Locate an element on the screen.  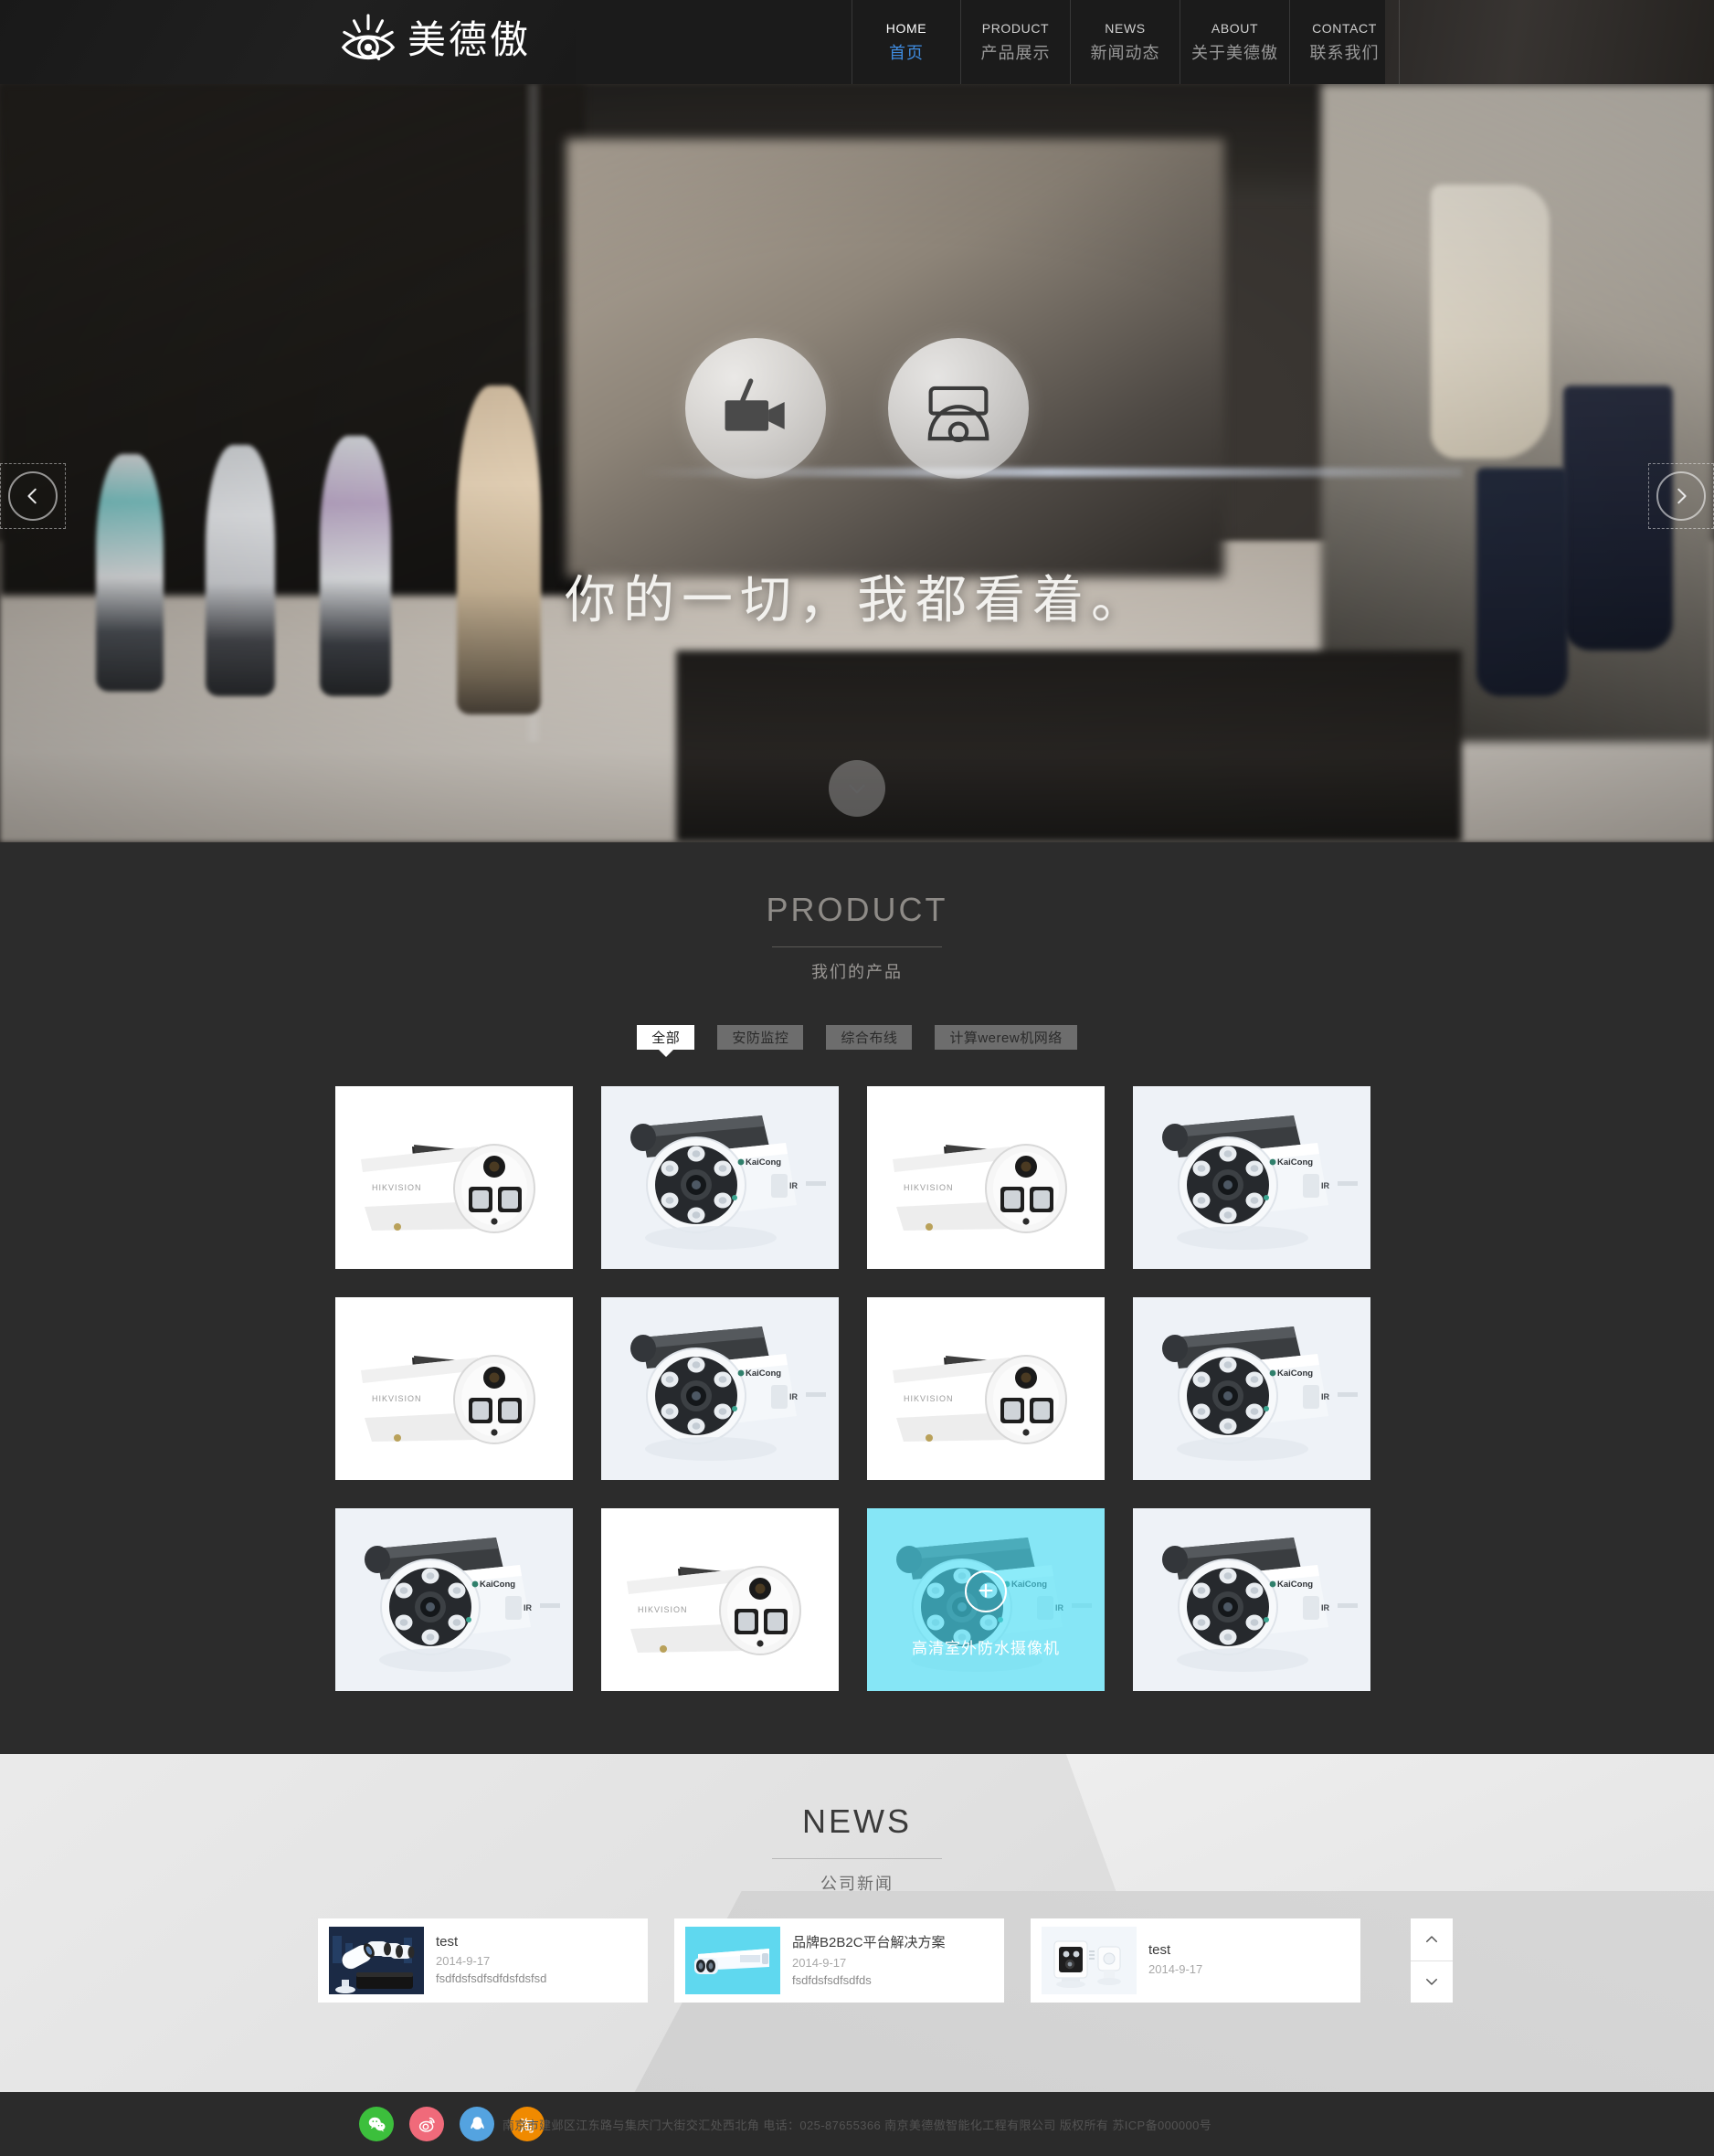
hero-next-button is located at coordinates (1681, 496).